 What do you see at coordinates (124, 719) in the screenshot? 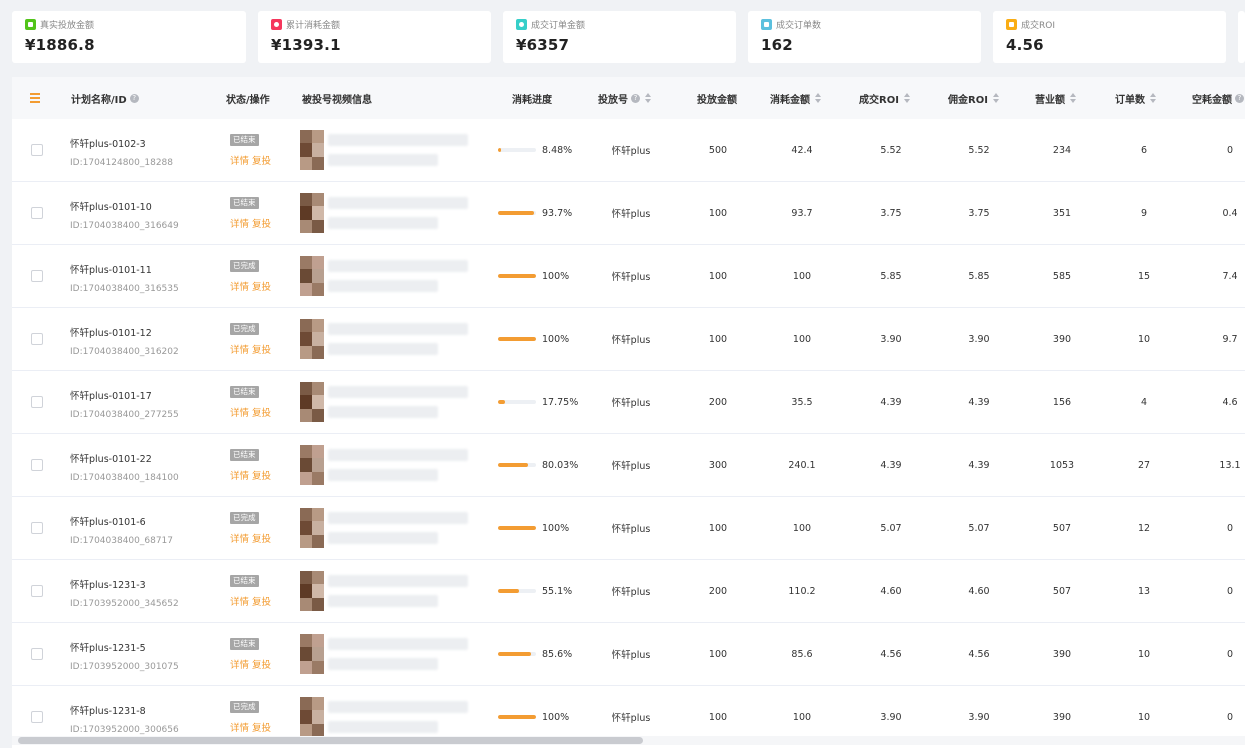
I see `plan-cell: 怀轩plus-1231-8 ID:1703952000_300656` at bounding box center [124, 719].